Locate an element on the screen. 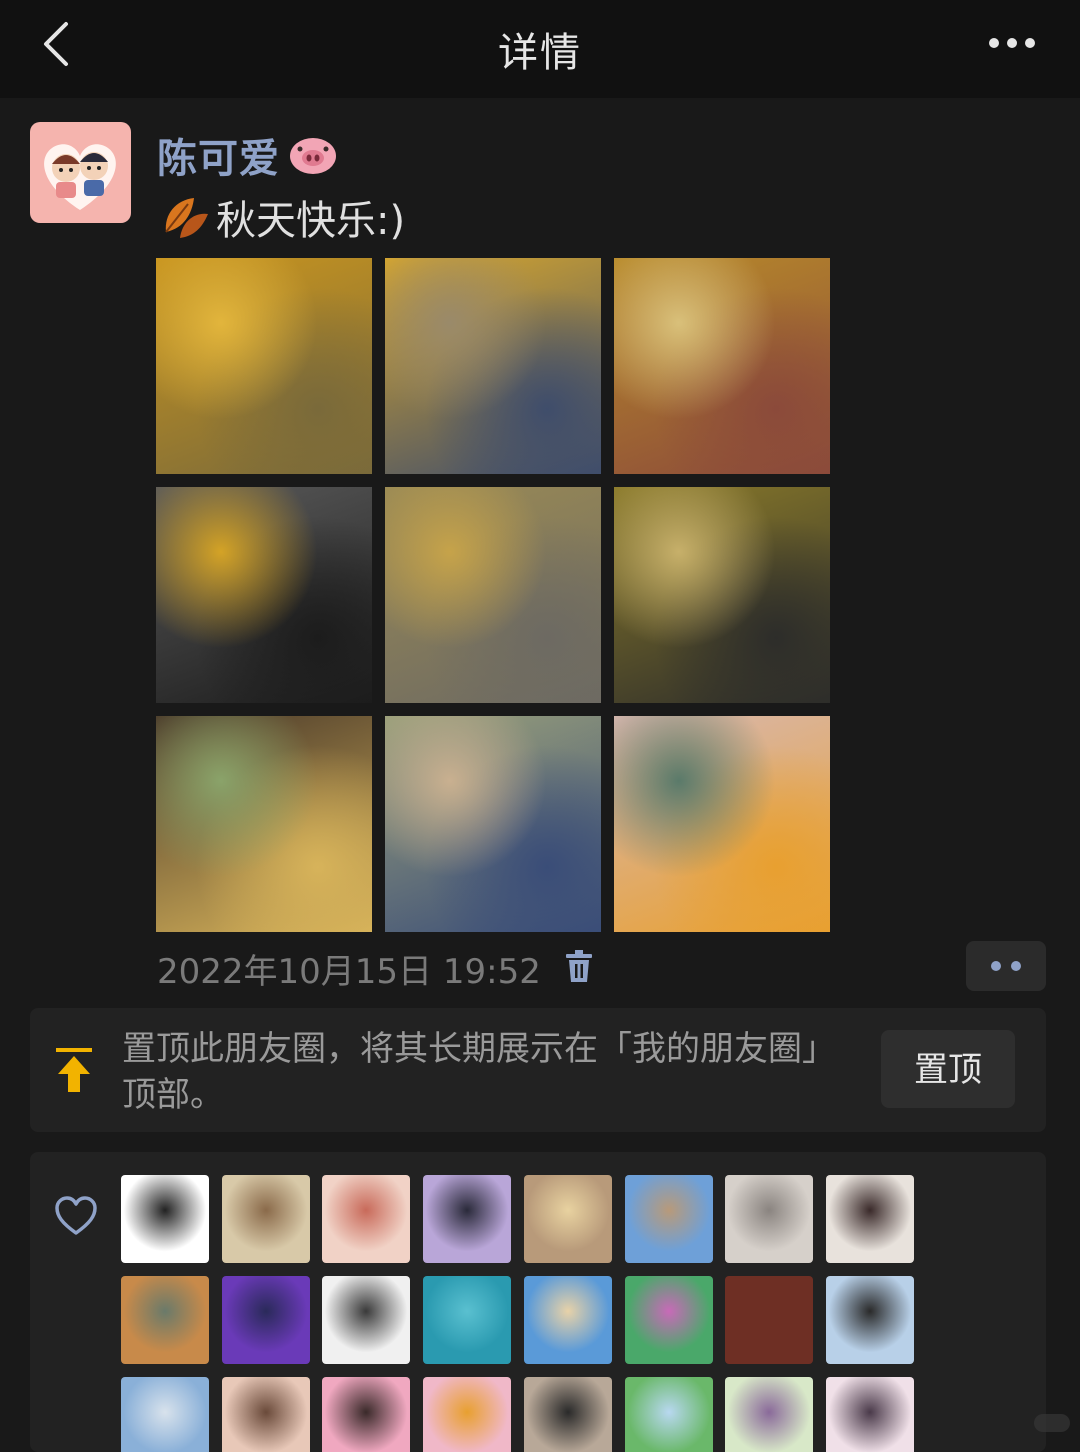 The height and width of the screenshot is (1452, 1080). photo-yellow-trees-streetlamp is located at coordinates (264, 366).